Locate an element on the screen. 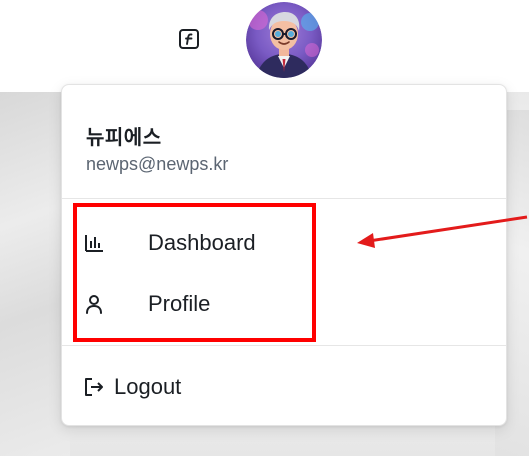  menu-item-logout-label: Logout is located at coordinates (148, 386).